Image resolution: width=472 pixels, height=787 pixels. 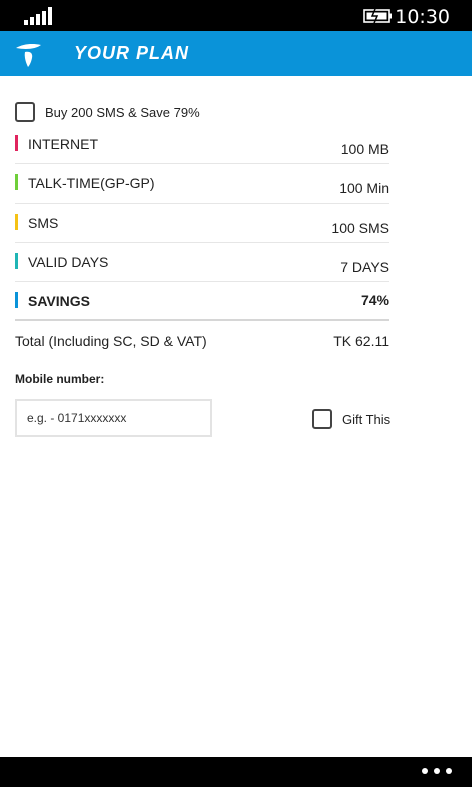 I want to click on detail-value: 100 MB, so click(x=364, y=149).